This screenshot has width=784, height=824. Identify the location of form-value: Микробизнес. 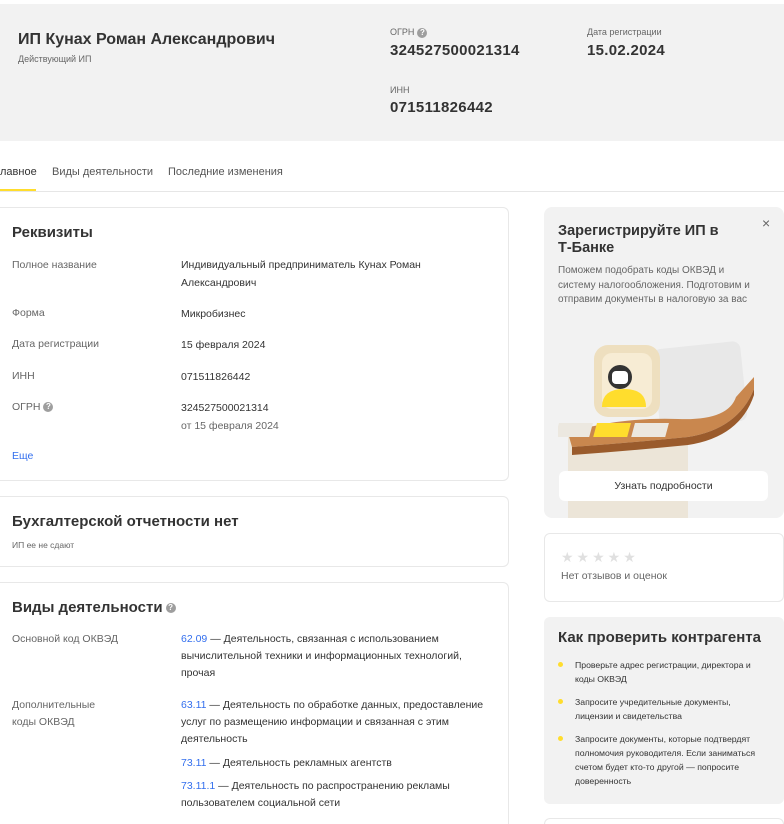
(213, 314).